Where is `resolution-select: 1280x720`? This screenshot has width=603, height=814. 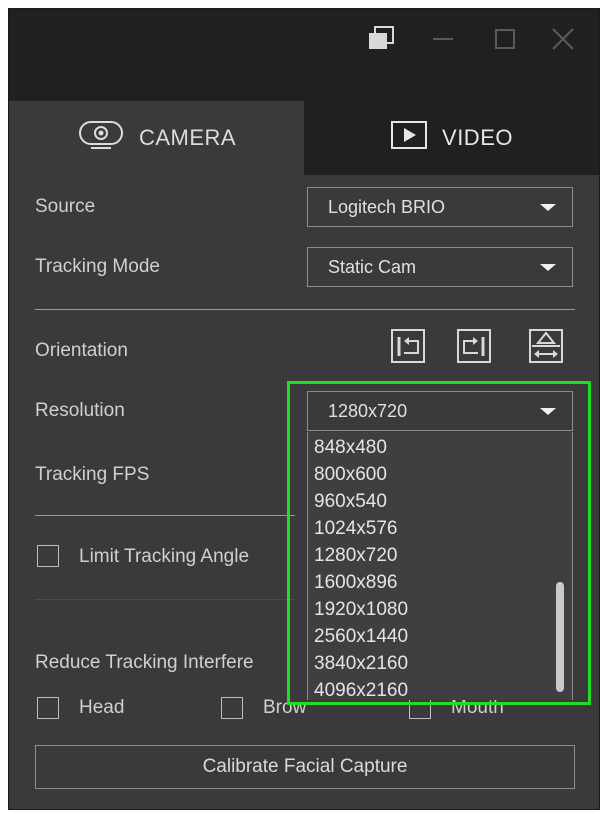
resolution-select: 1280x720 is located at coordinates (440, 411).